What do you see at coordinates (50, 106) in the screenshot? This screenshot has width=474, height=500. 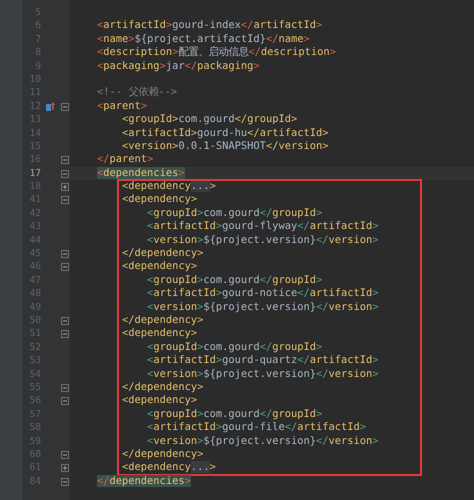 I see `gutter-marker-icon` at bounding box center [50, 106].